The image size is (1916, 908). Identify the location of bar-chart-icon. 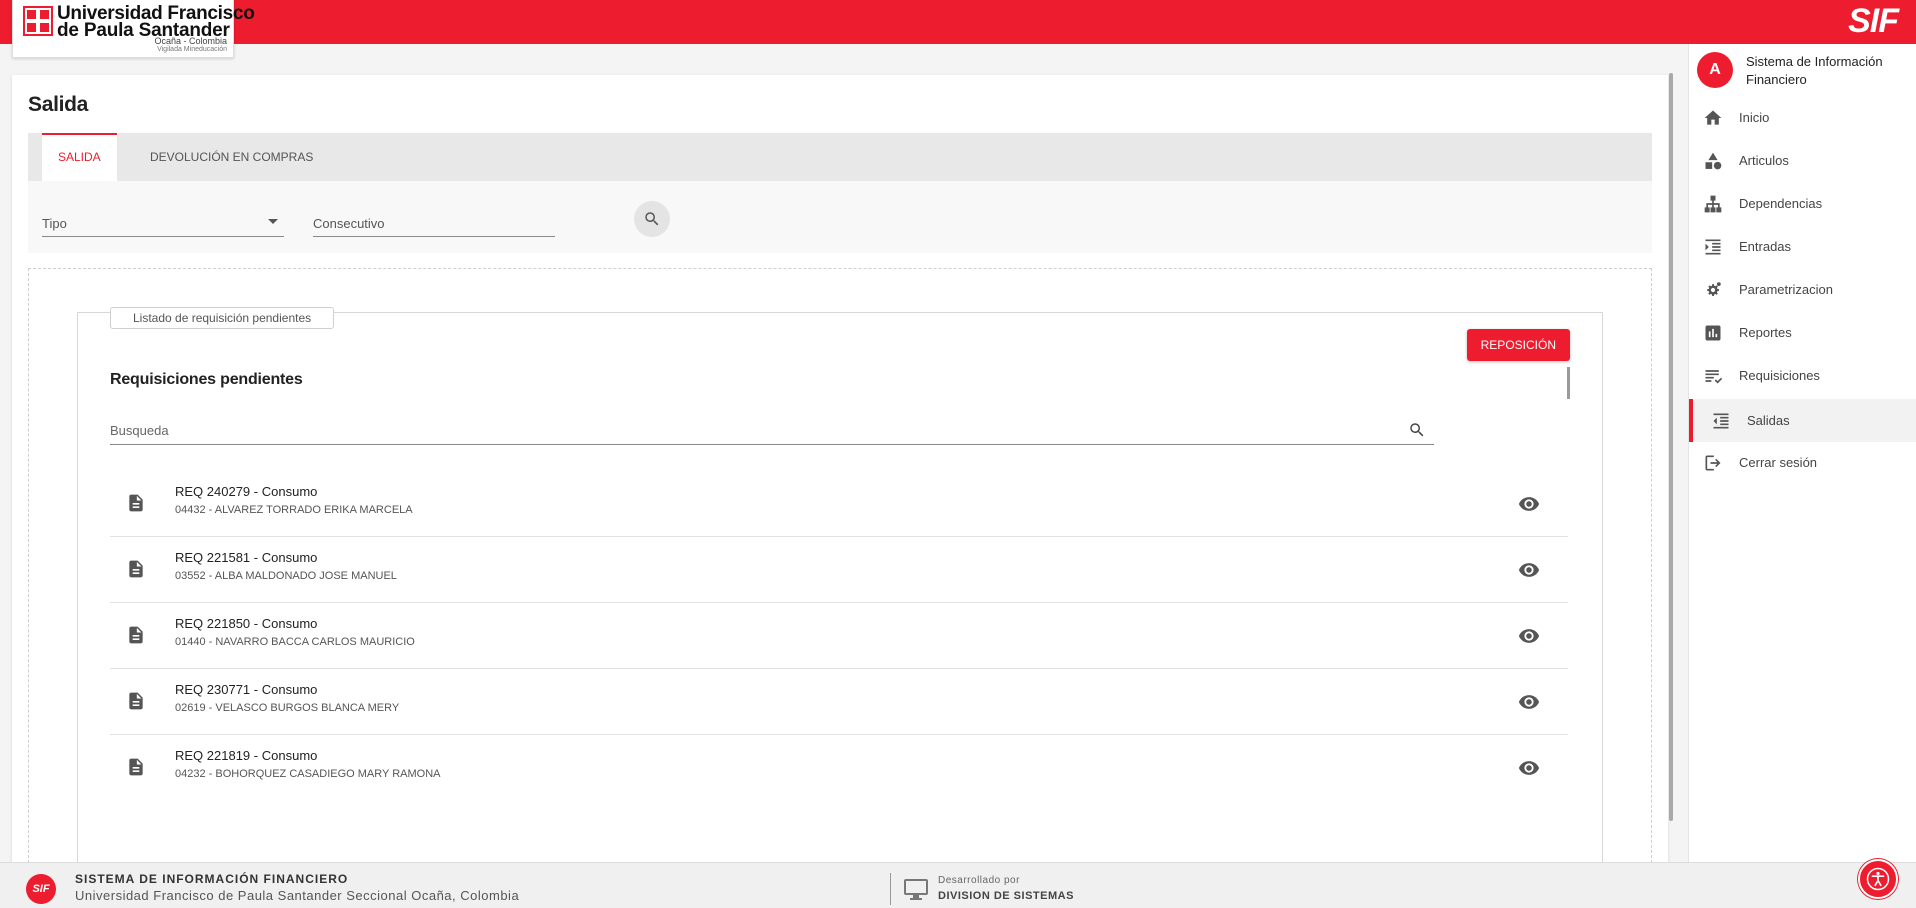
(1713, 333).